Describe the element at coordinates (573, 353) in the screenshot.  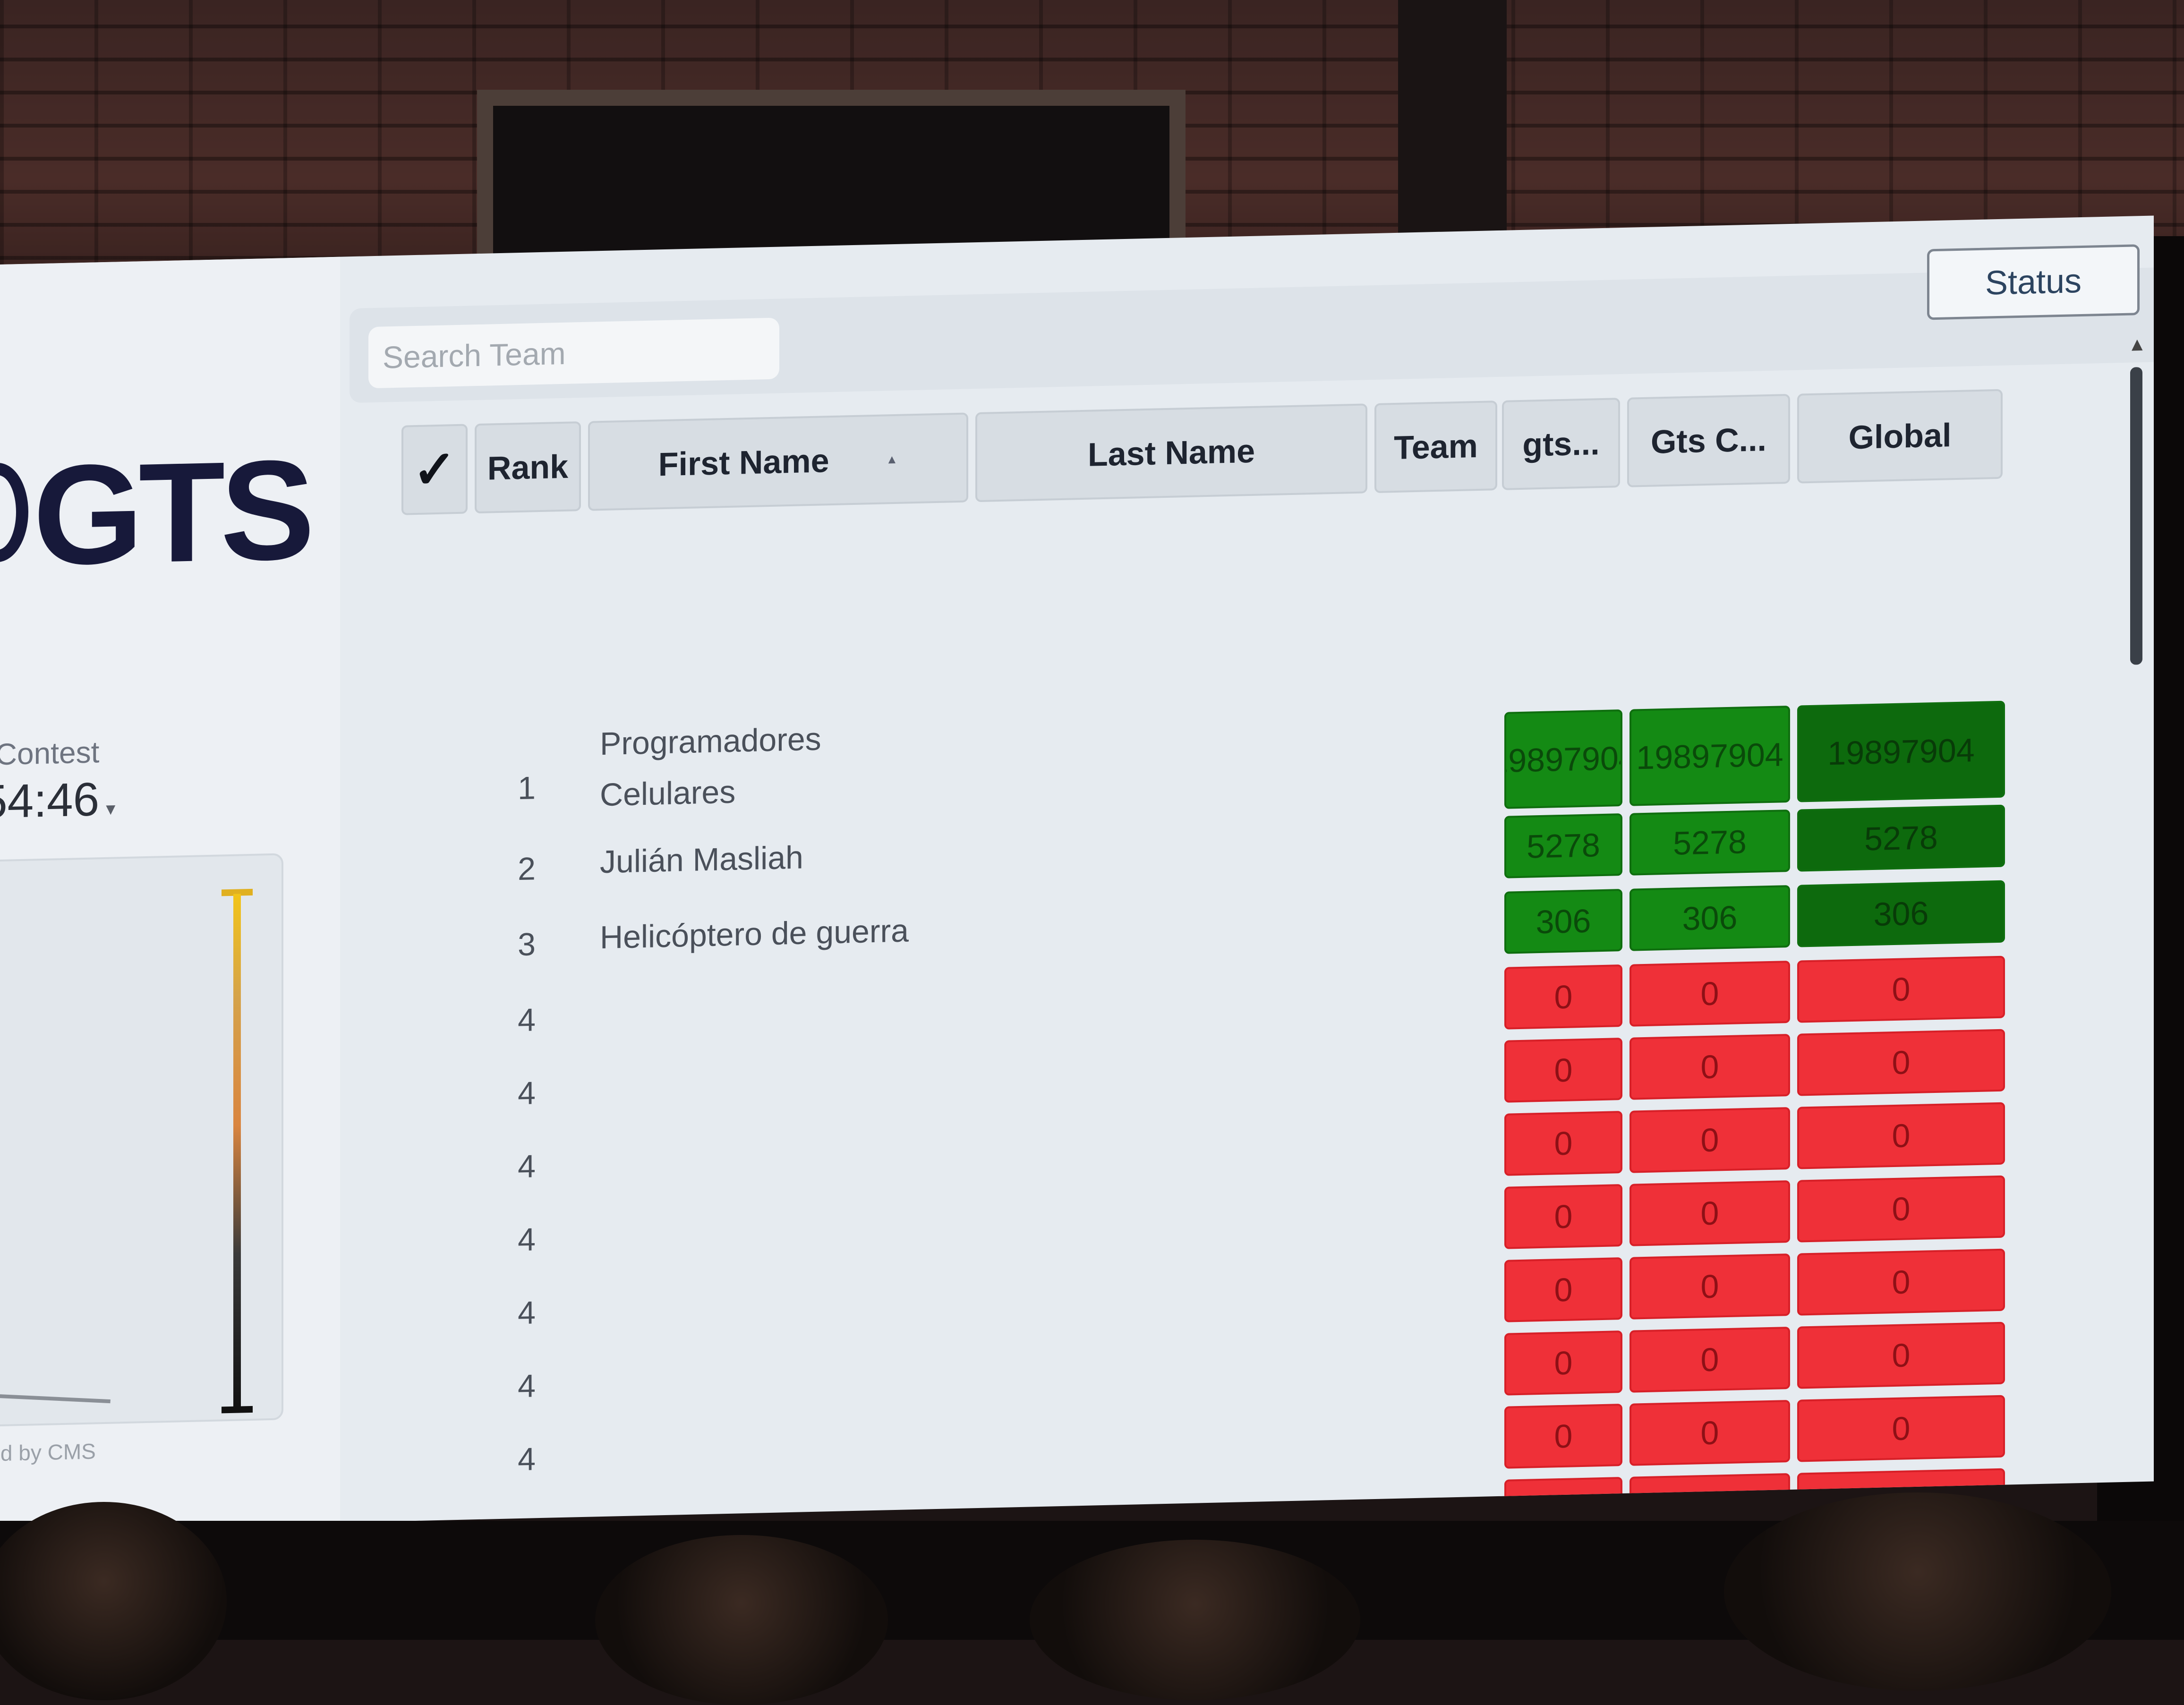
I see `search-team-input` at that location.